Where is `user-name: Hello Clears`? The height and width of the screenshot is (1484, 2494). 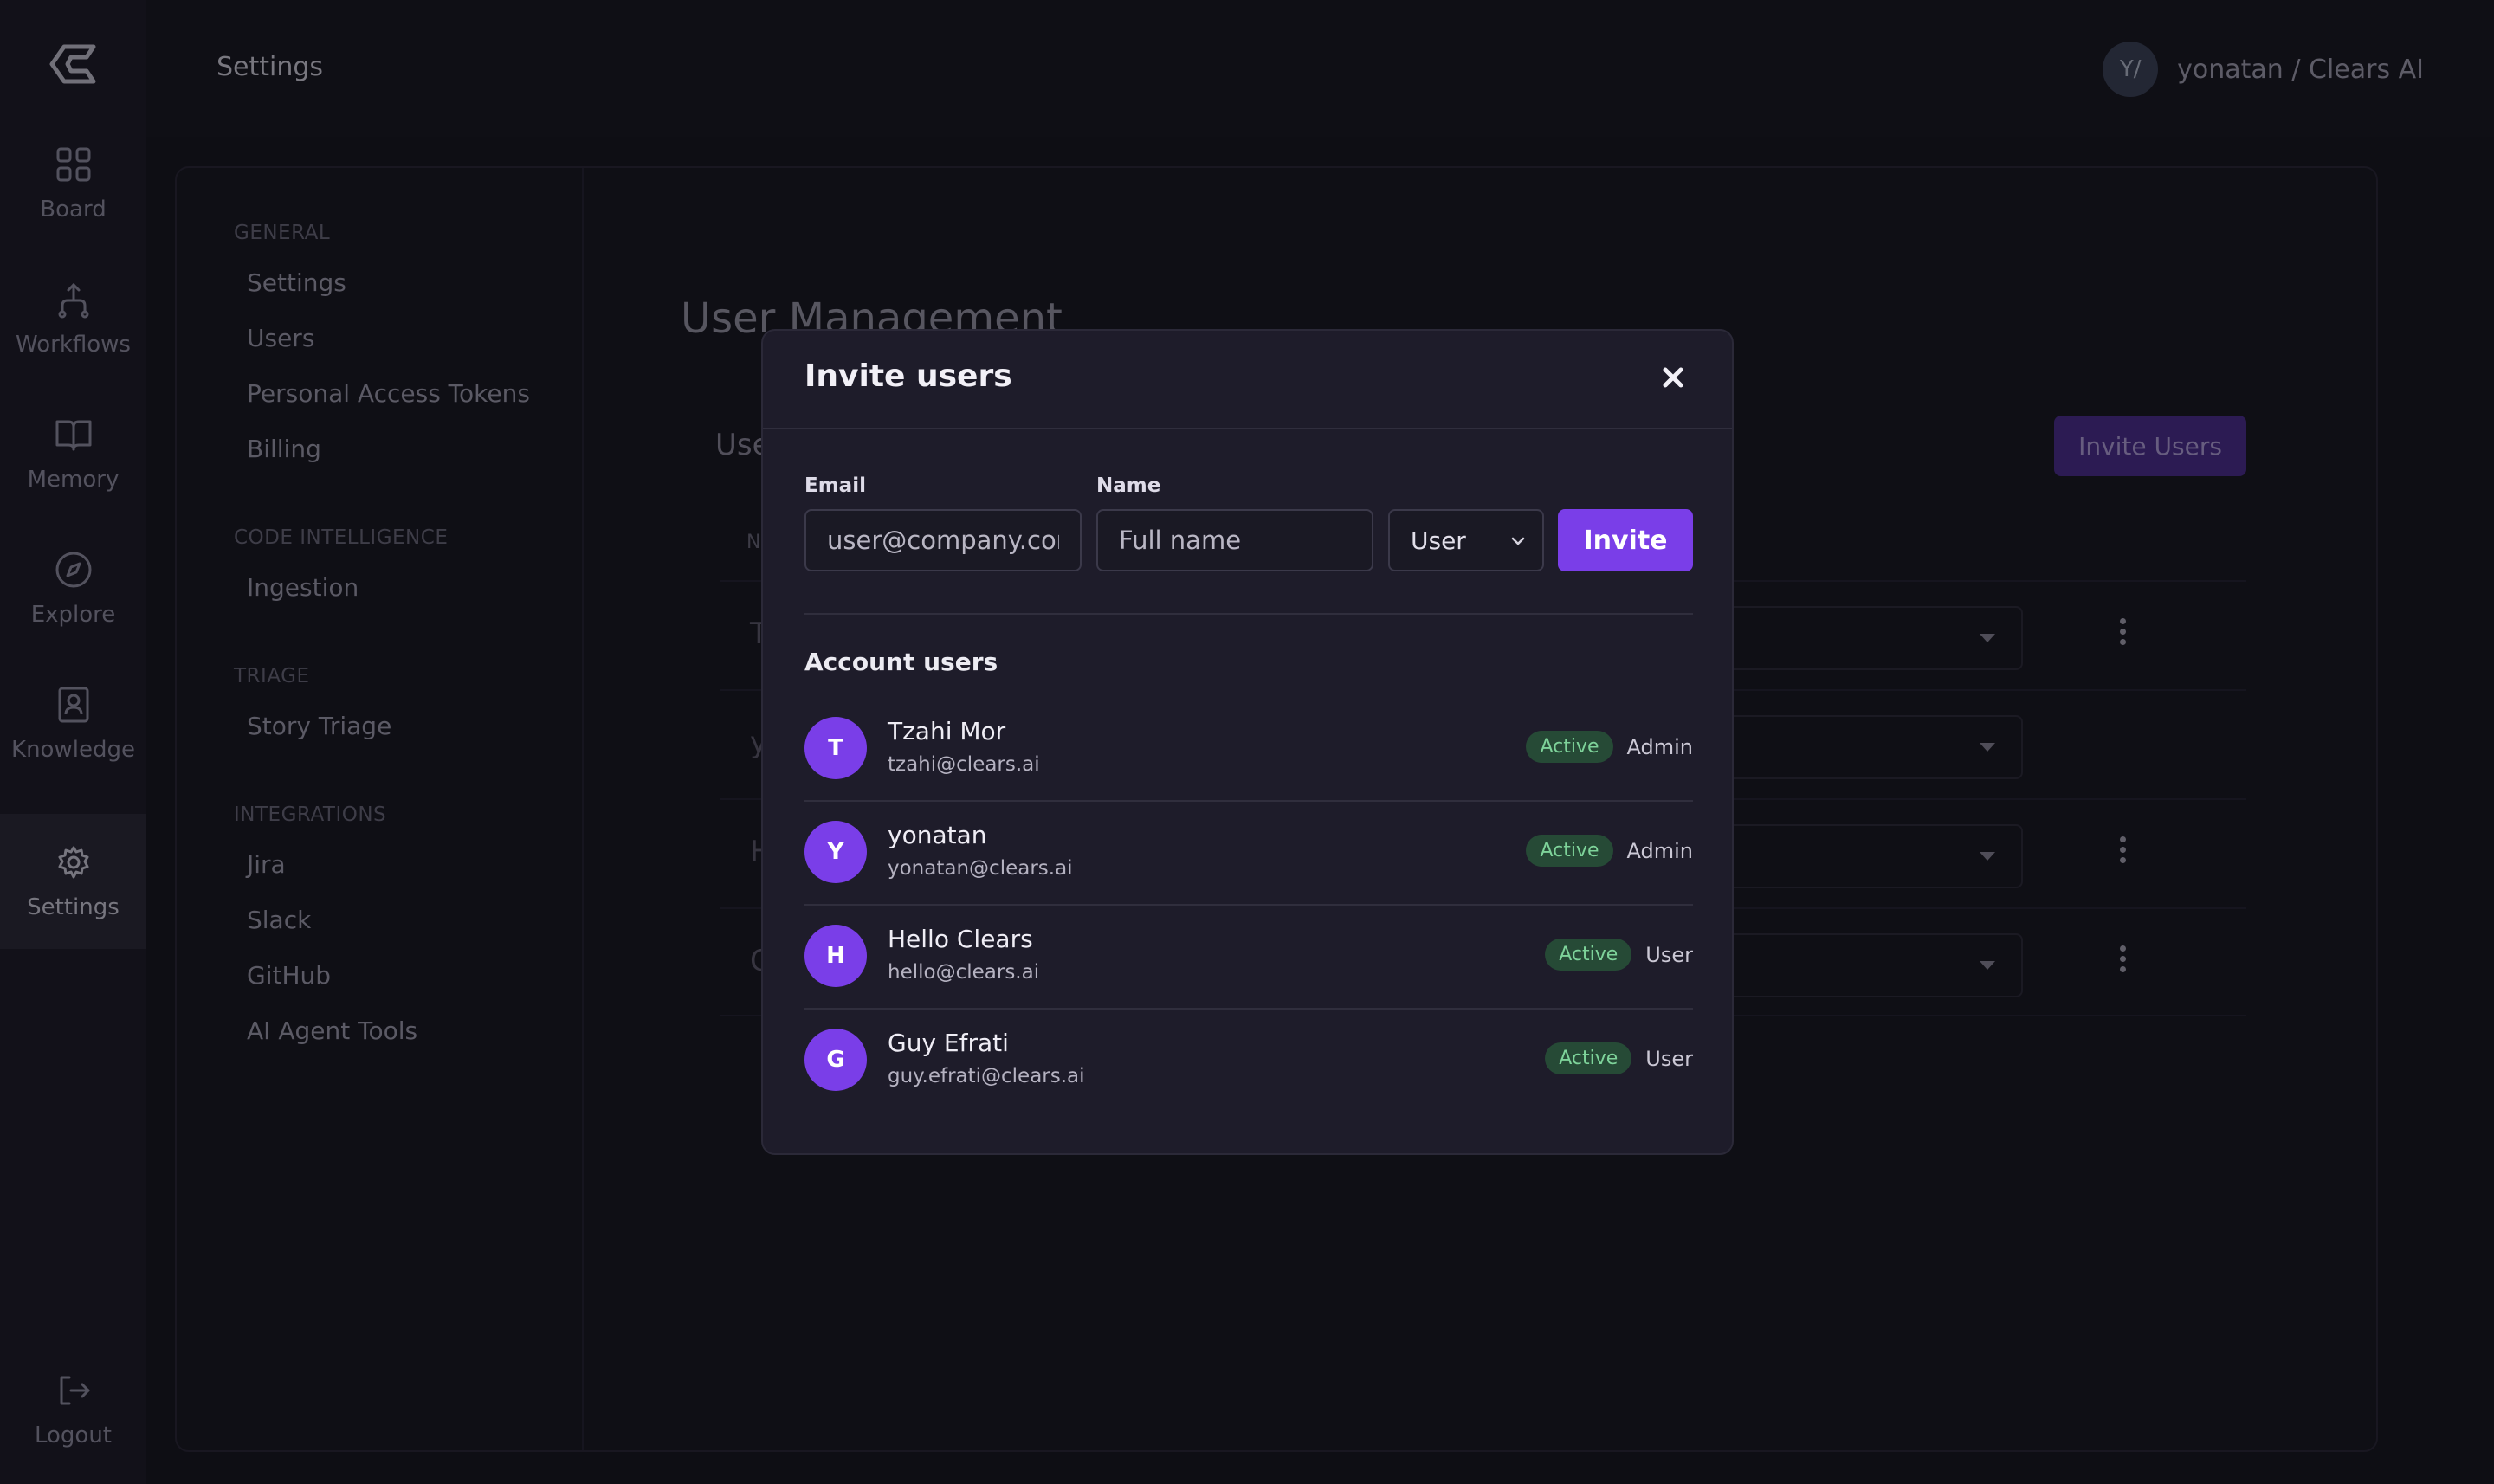
user-name: Hello Clears is located at coordinates (960, 939).